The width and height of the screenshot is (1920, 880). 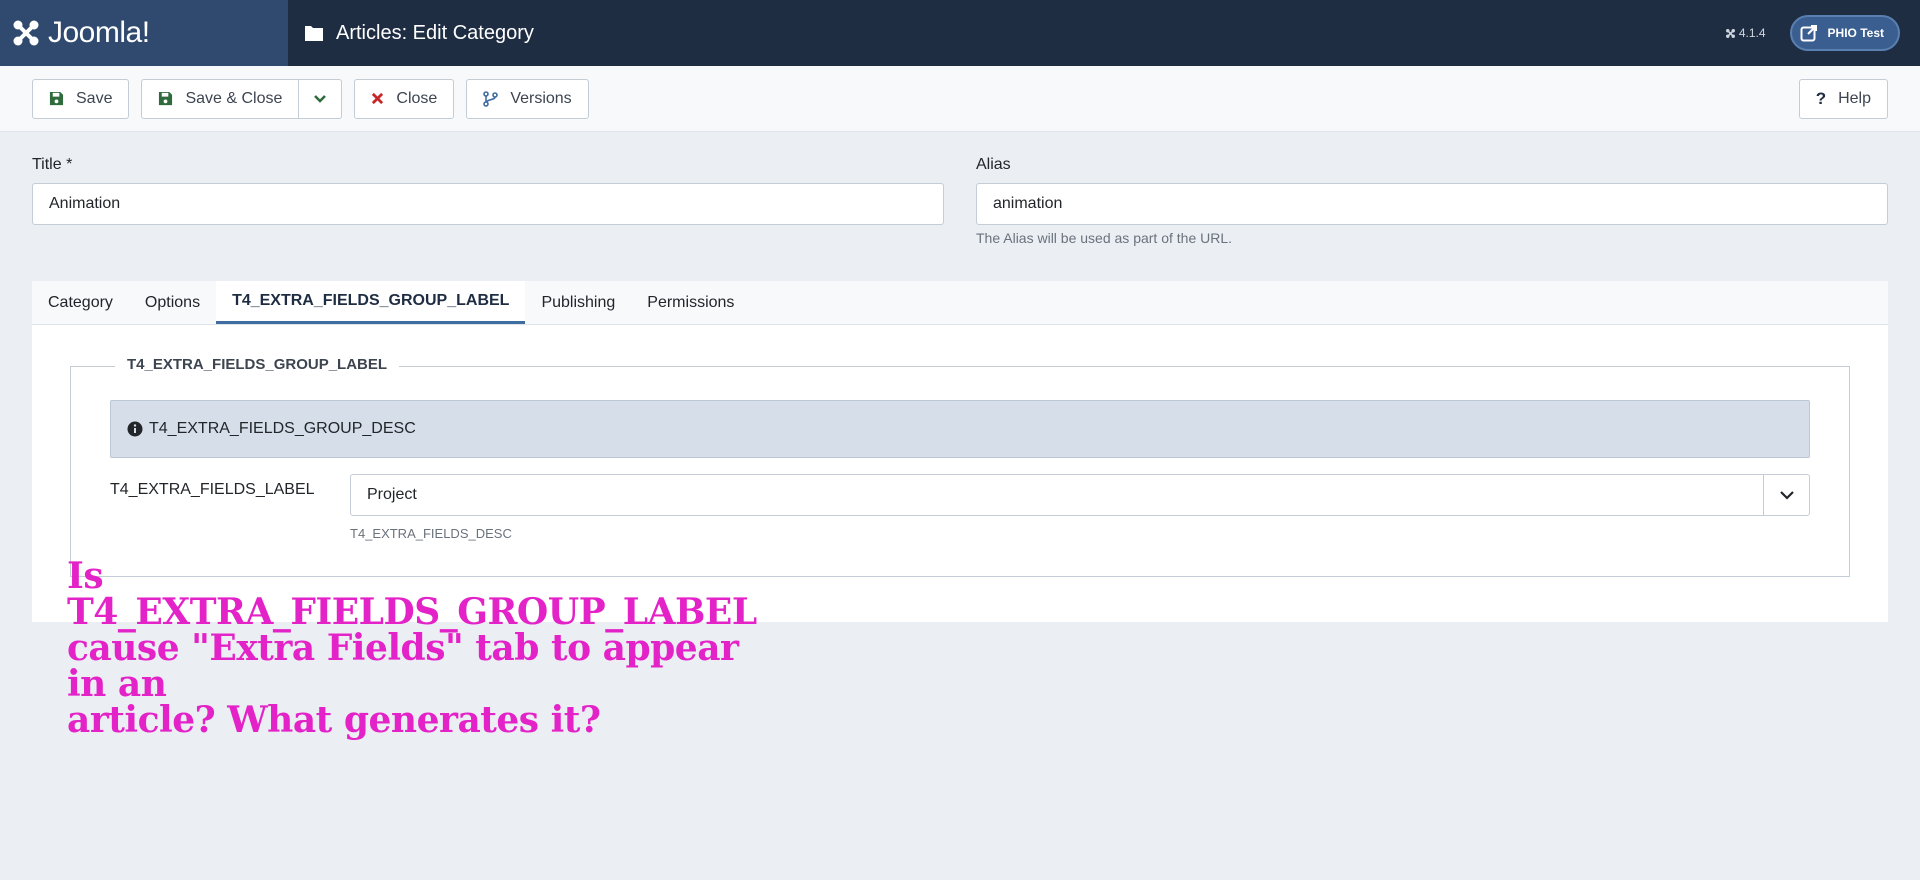 What do you see at coordinates (26, 33) in the screenshot?
I see `joomla-logo-icon` at bounding box center [26, 33].